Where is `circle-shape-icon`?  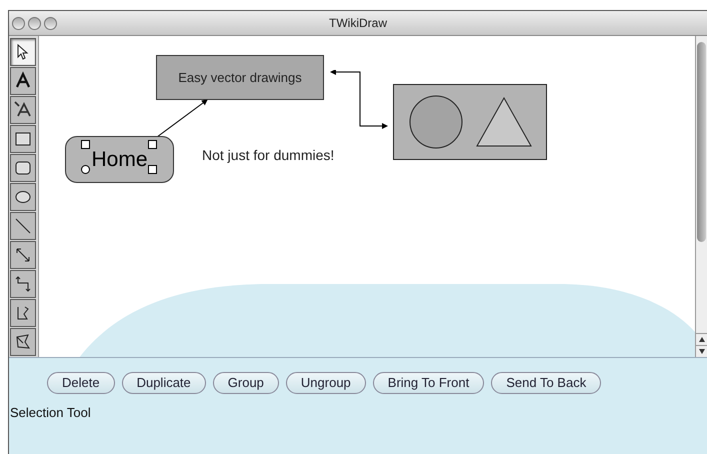
circle-shape-icon is located at coordinates (435, 122).